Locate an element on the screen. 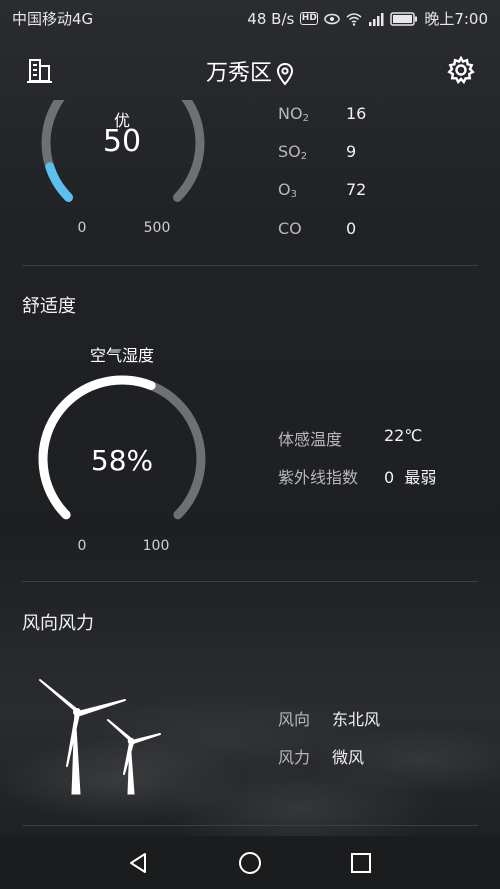 The height and width of the screenshot is (889, 500). wifi-icon is located at coordinates (354, 19).